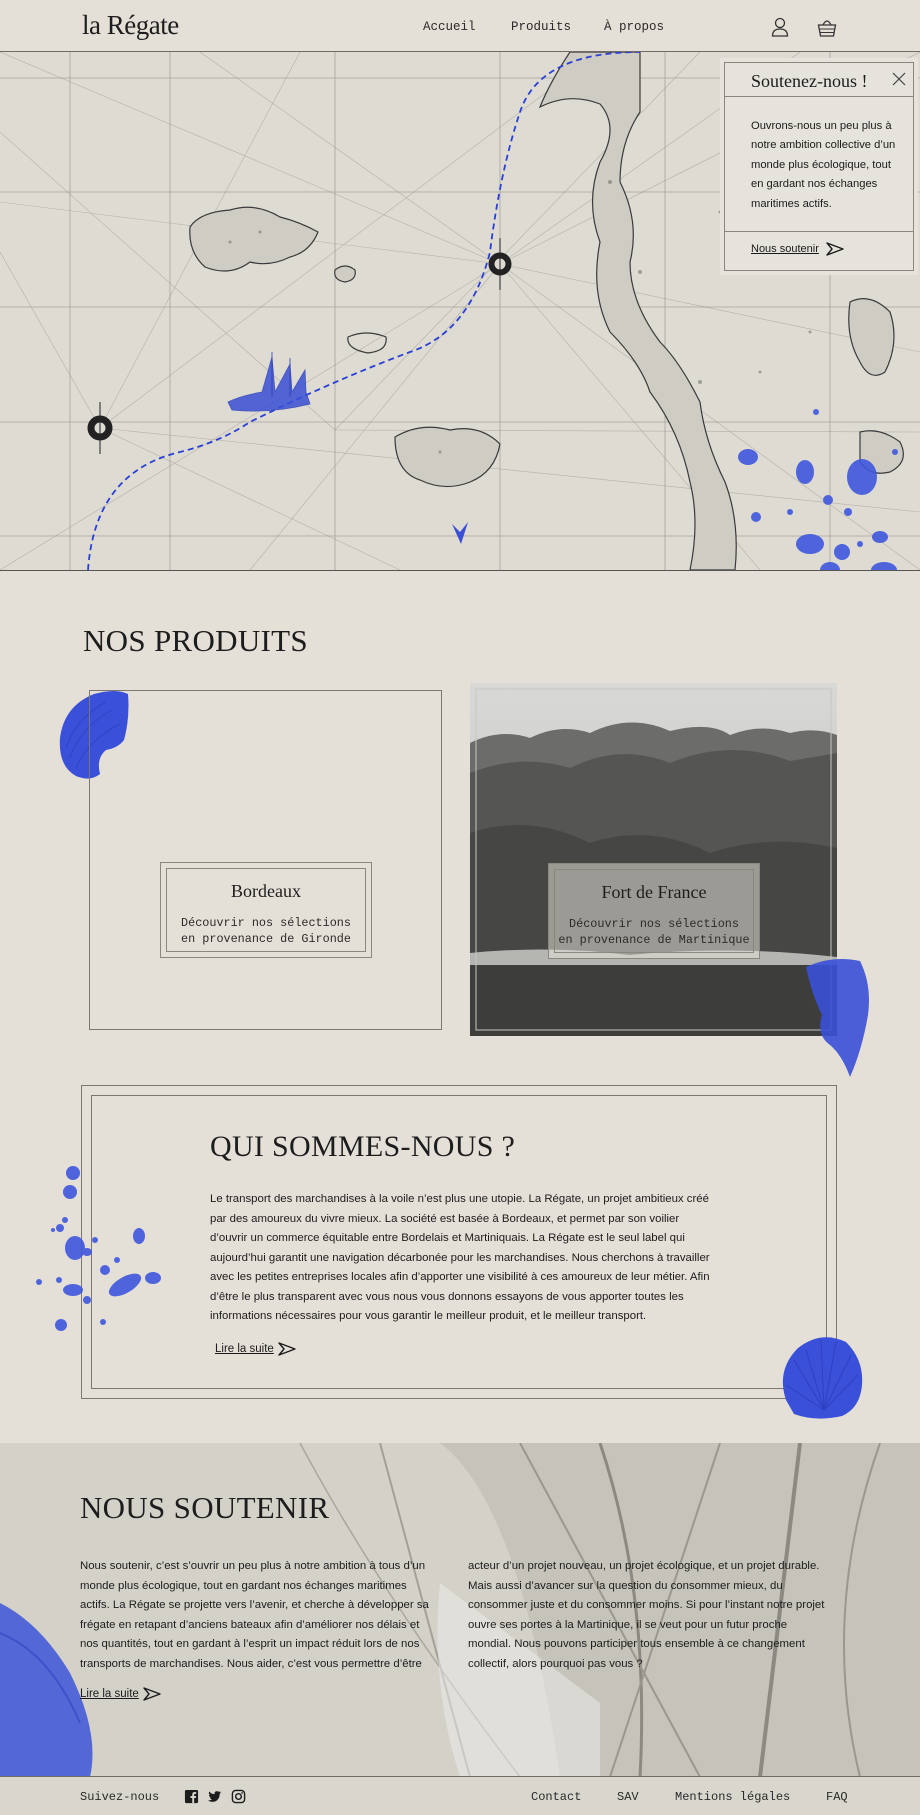  I want to click on nav-accueil: Accueil, so click(449, 27).